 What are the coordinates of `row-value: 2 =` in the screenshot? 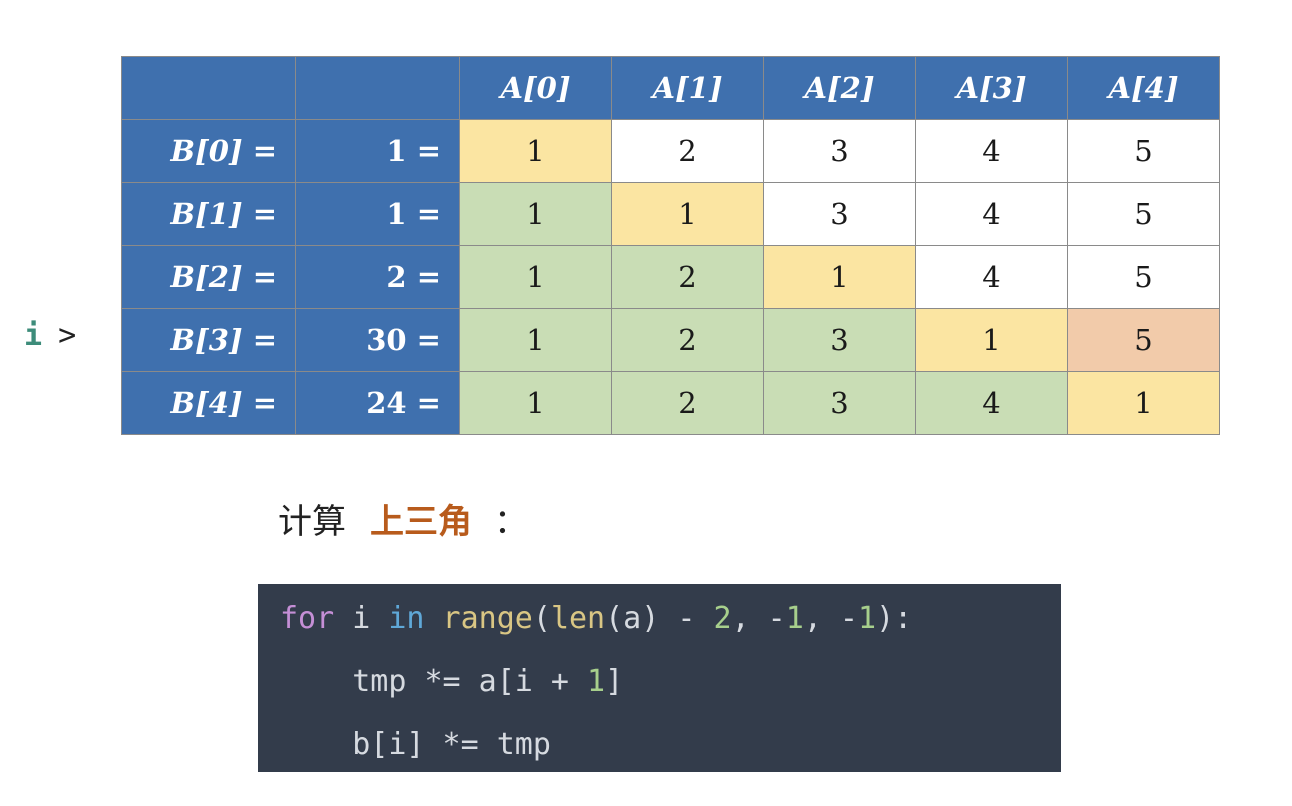 It's located at (377, 277).